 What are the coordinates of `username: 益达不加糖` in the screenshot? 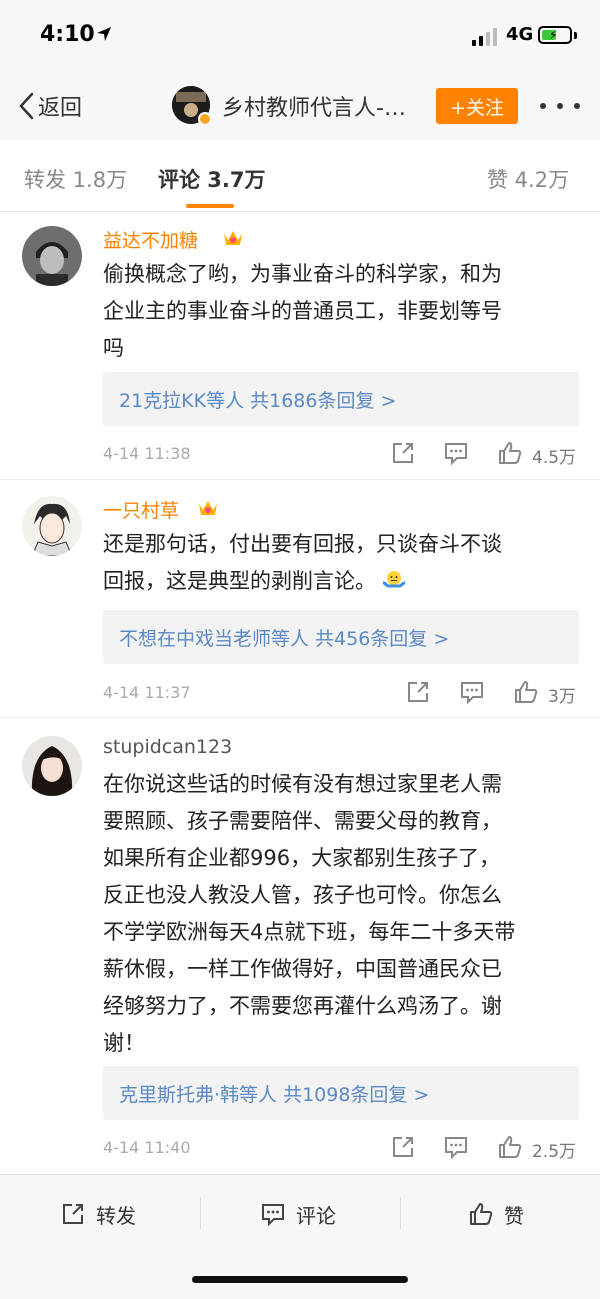 It's located at (150, 239).